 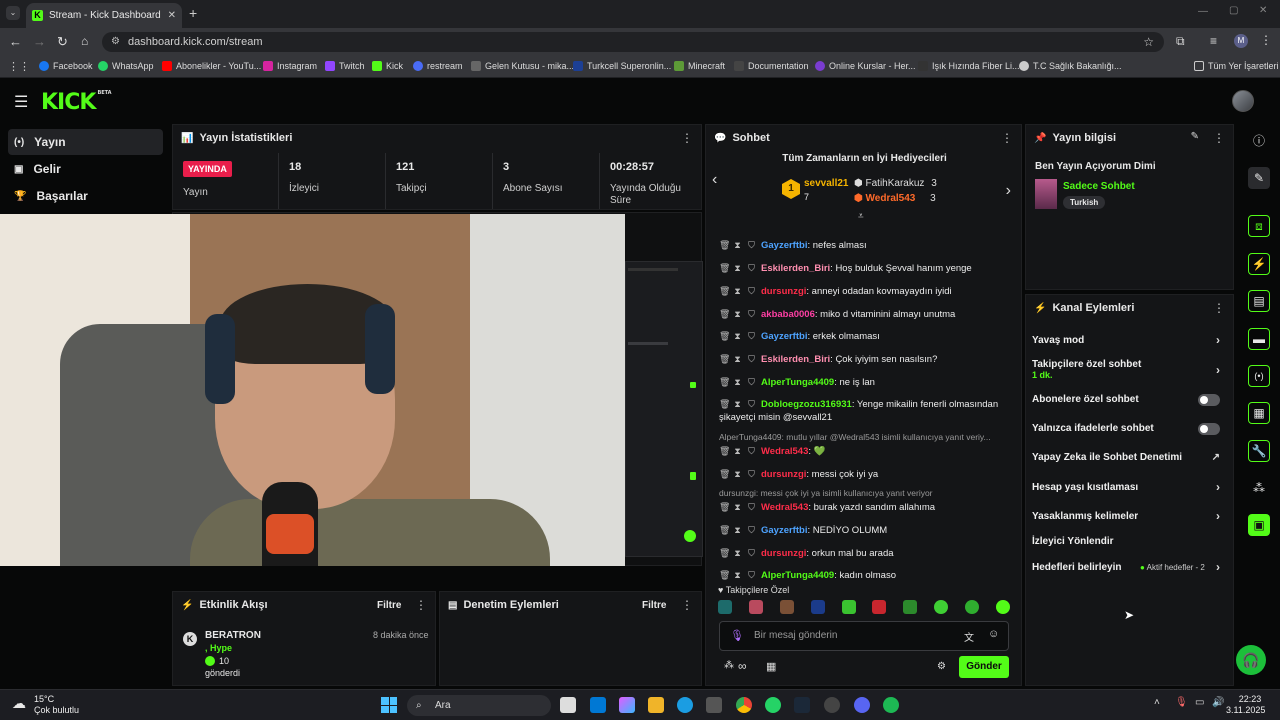 I want to click on chrome-icon, so click(x=744, y=705).